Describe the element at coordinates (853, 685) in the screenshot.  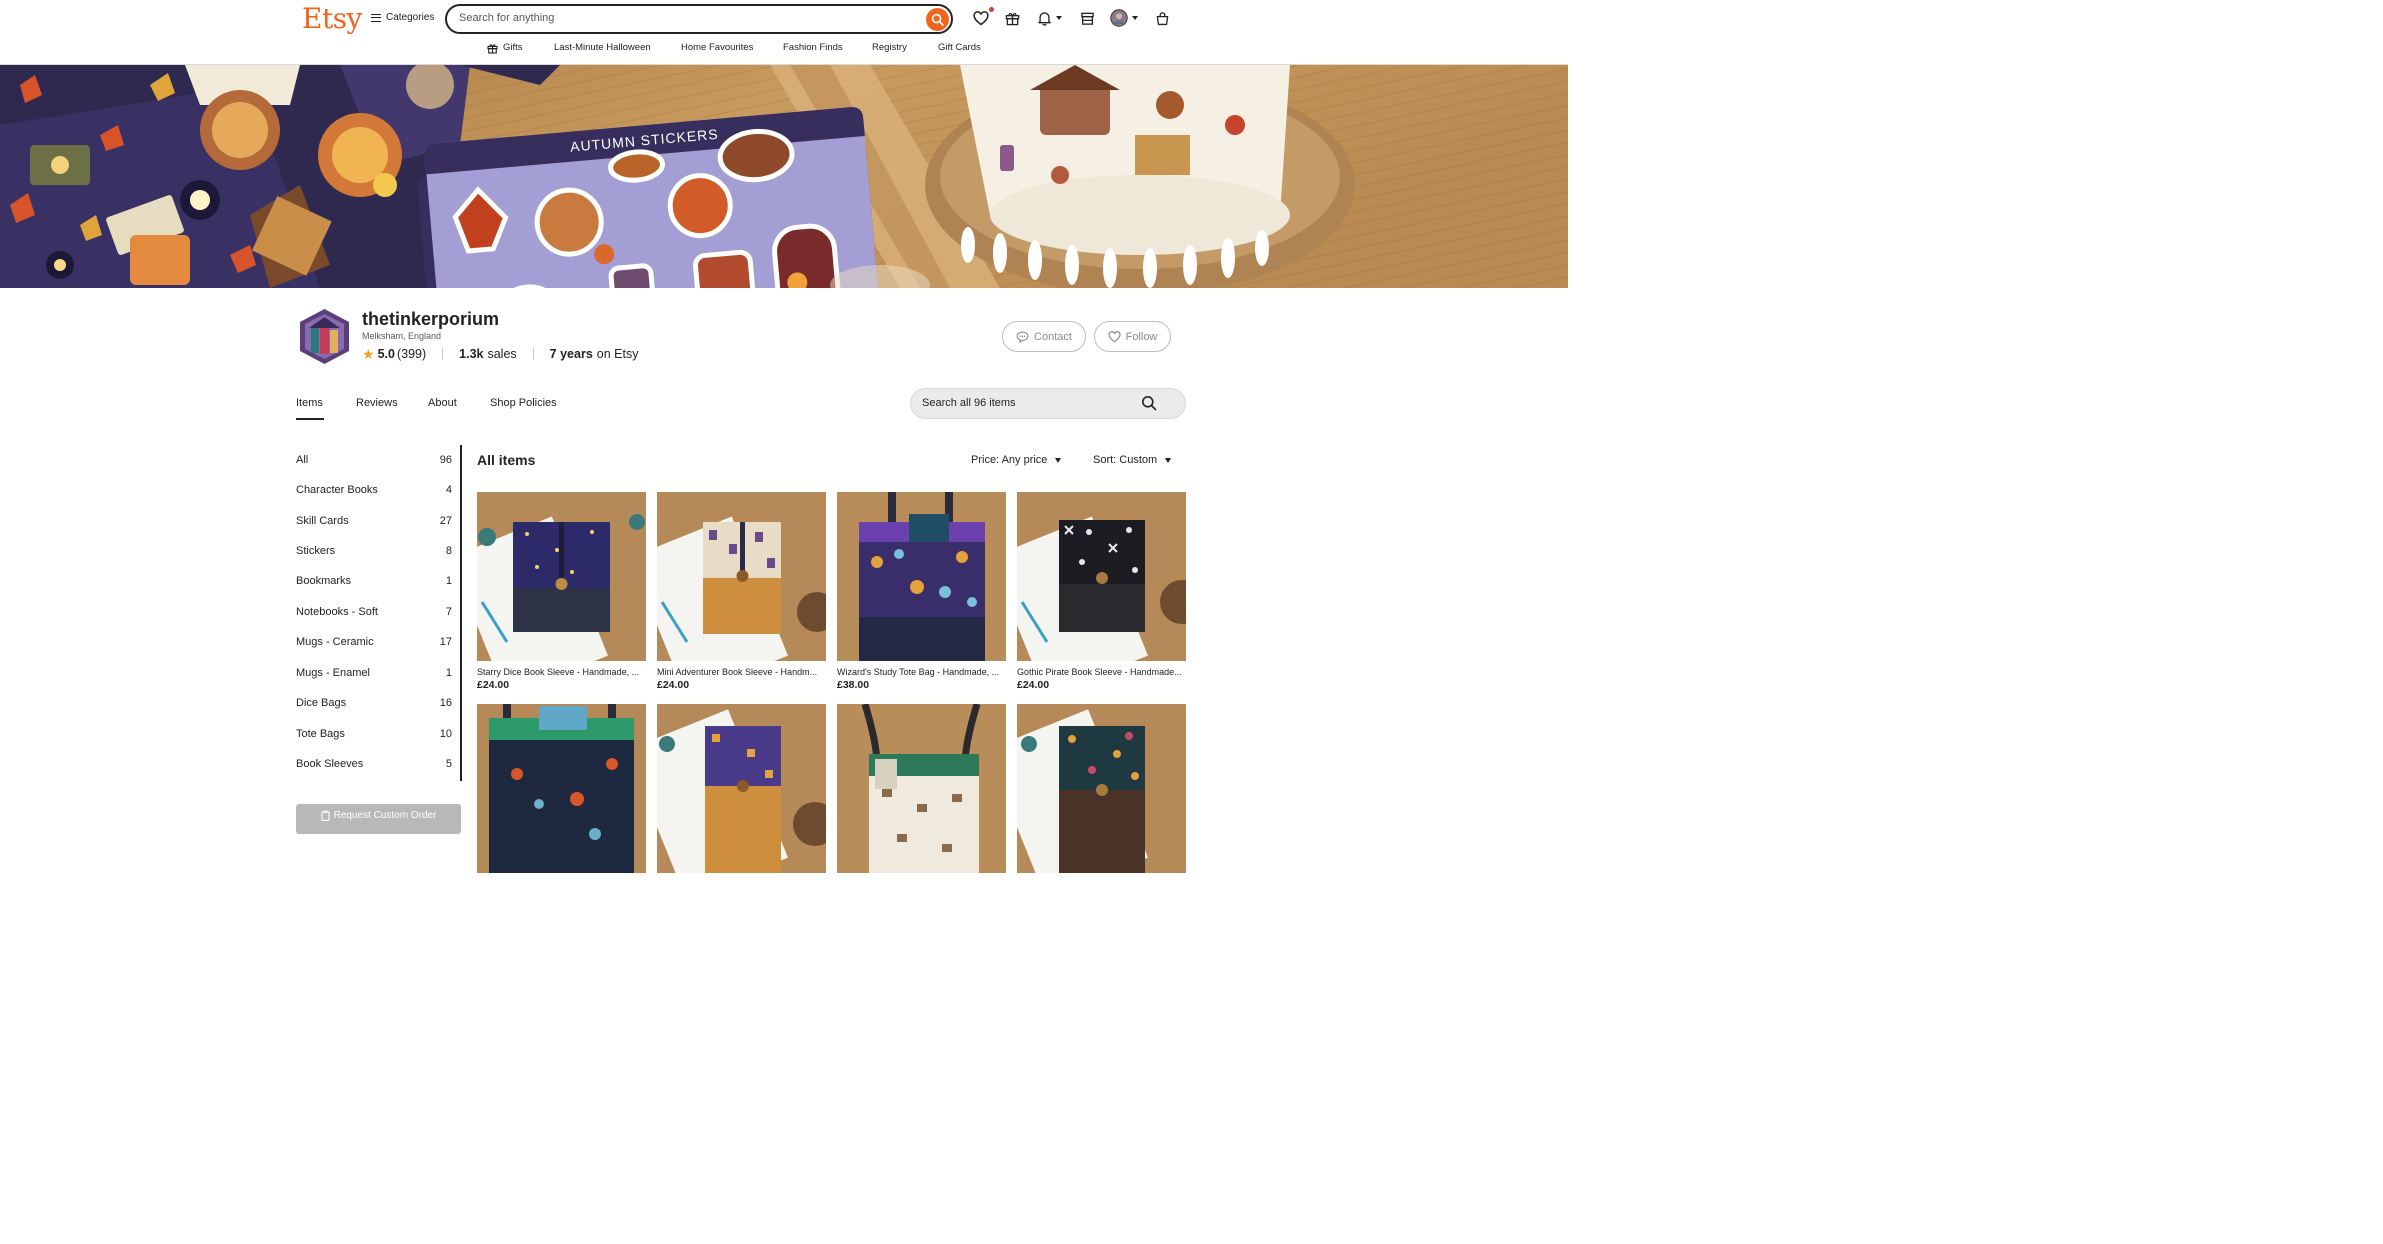
I see `listing-price: £38.00` at that location.